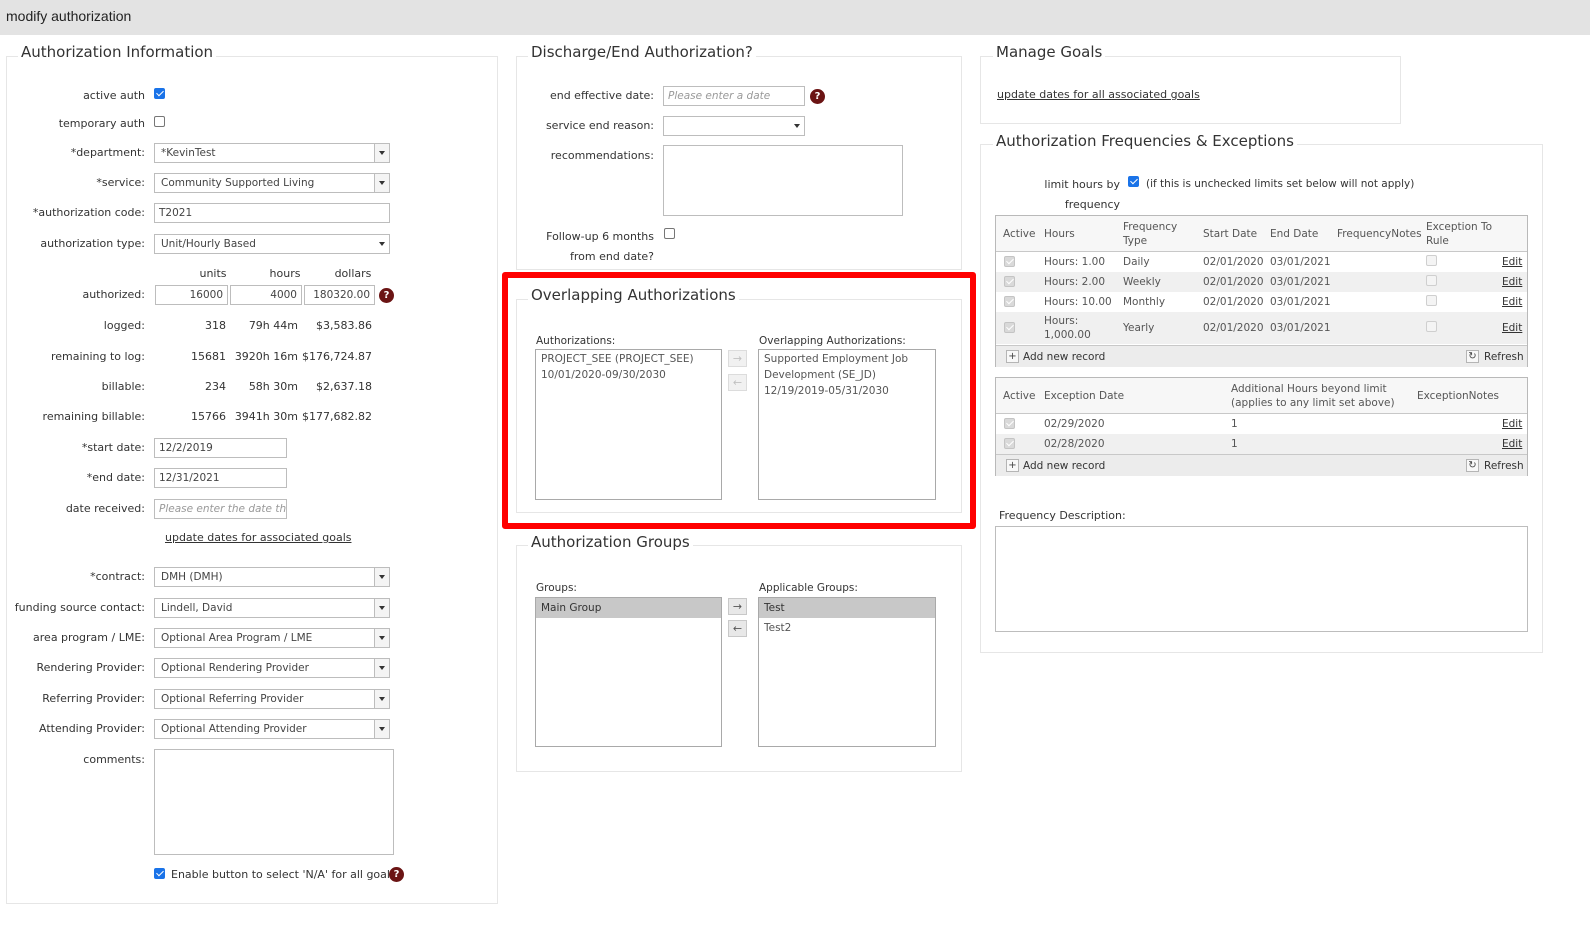 Image resolution: width=1590 pixels, height=938 pixels. I want to click on area-program-select: Optional Area Program / LME, so click(272, 638).